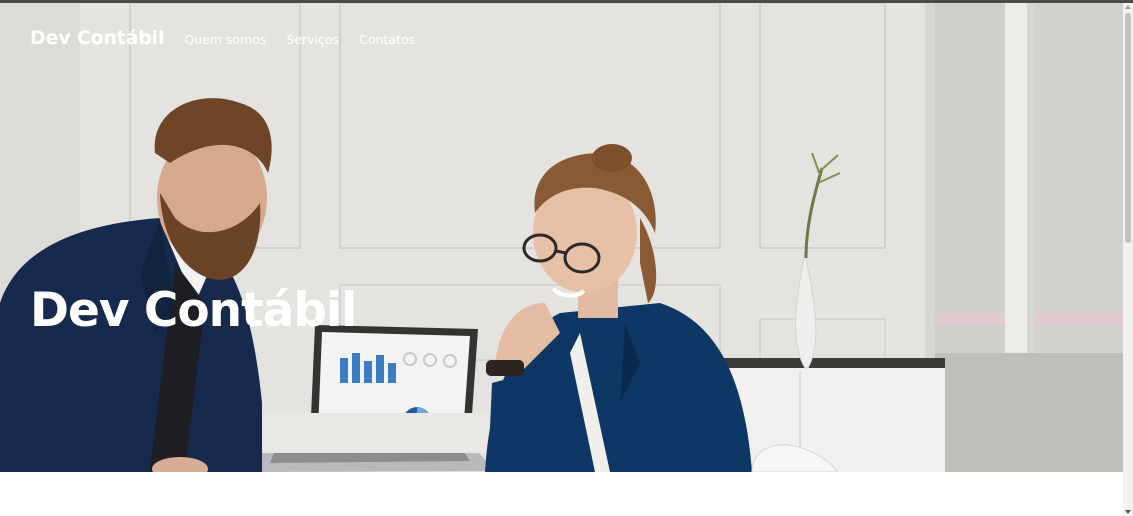 The height and width of the screenshot is (516, 1133). I want to click on vertical-scrollbar, so click(1128, 259).